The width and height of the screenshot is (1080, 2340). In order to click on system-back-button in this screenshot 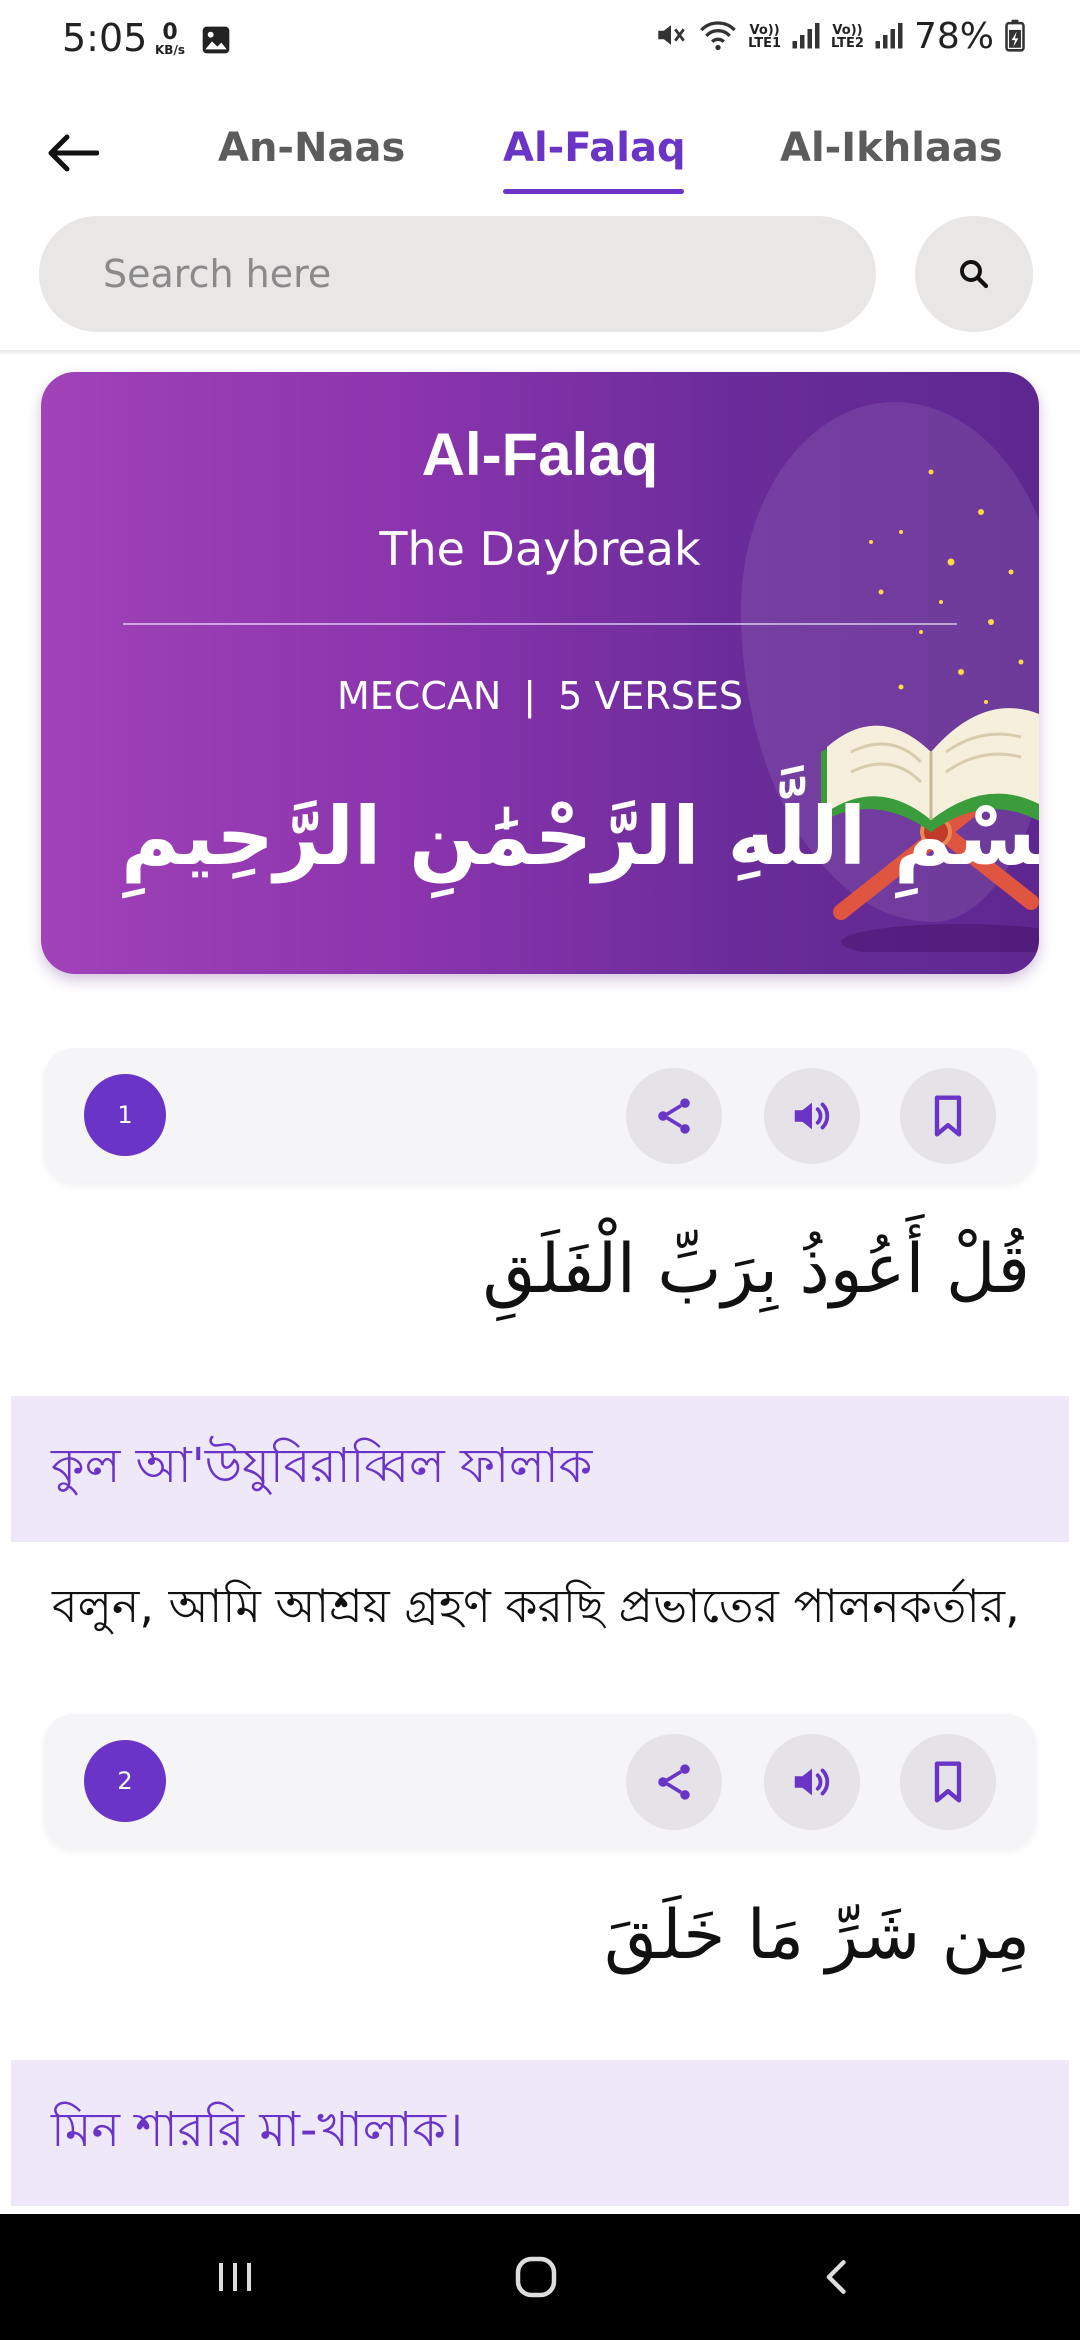, I will do `click(838, 2277)`.